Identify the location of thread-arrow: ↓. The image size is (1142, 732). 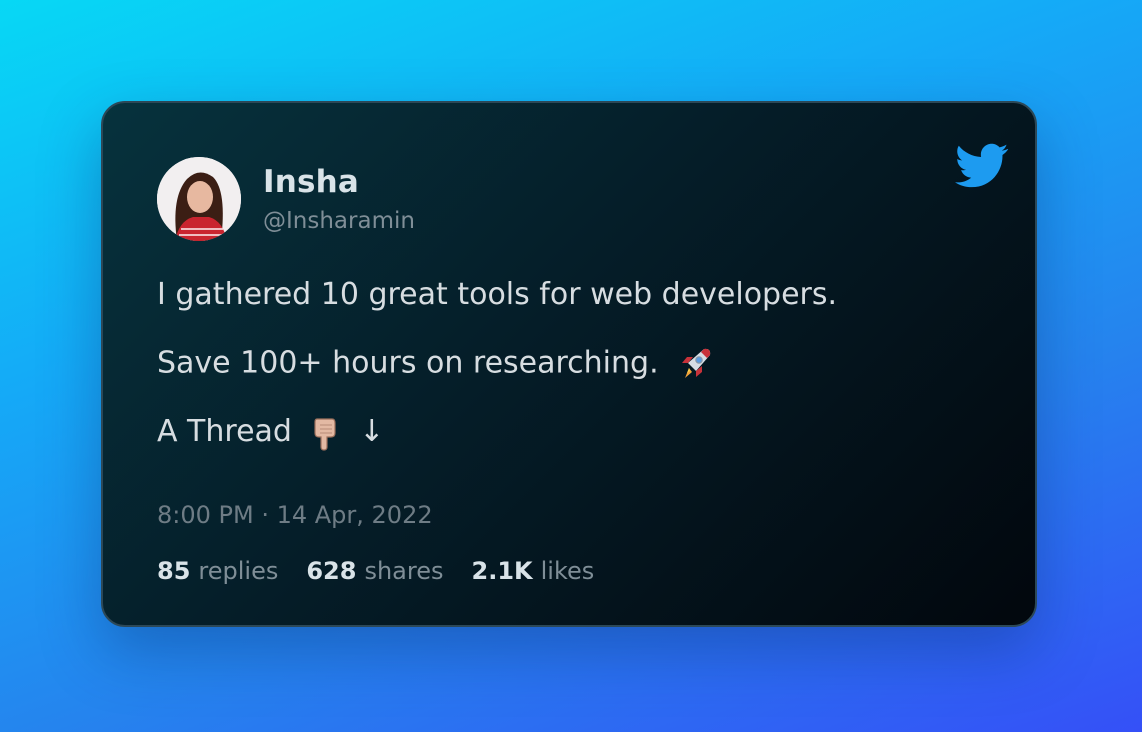
(372, 431).